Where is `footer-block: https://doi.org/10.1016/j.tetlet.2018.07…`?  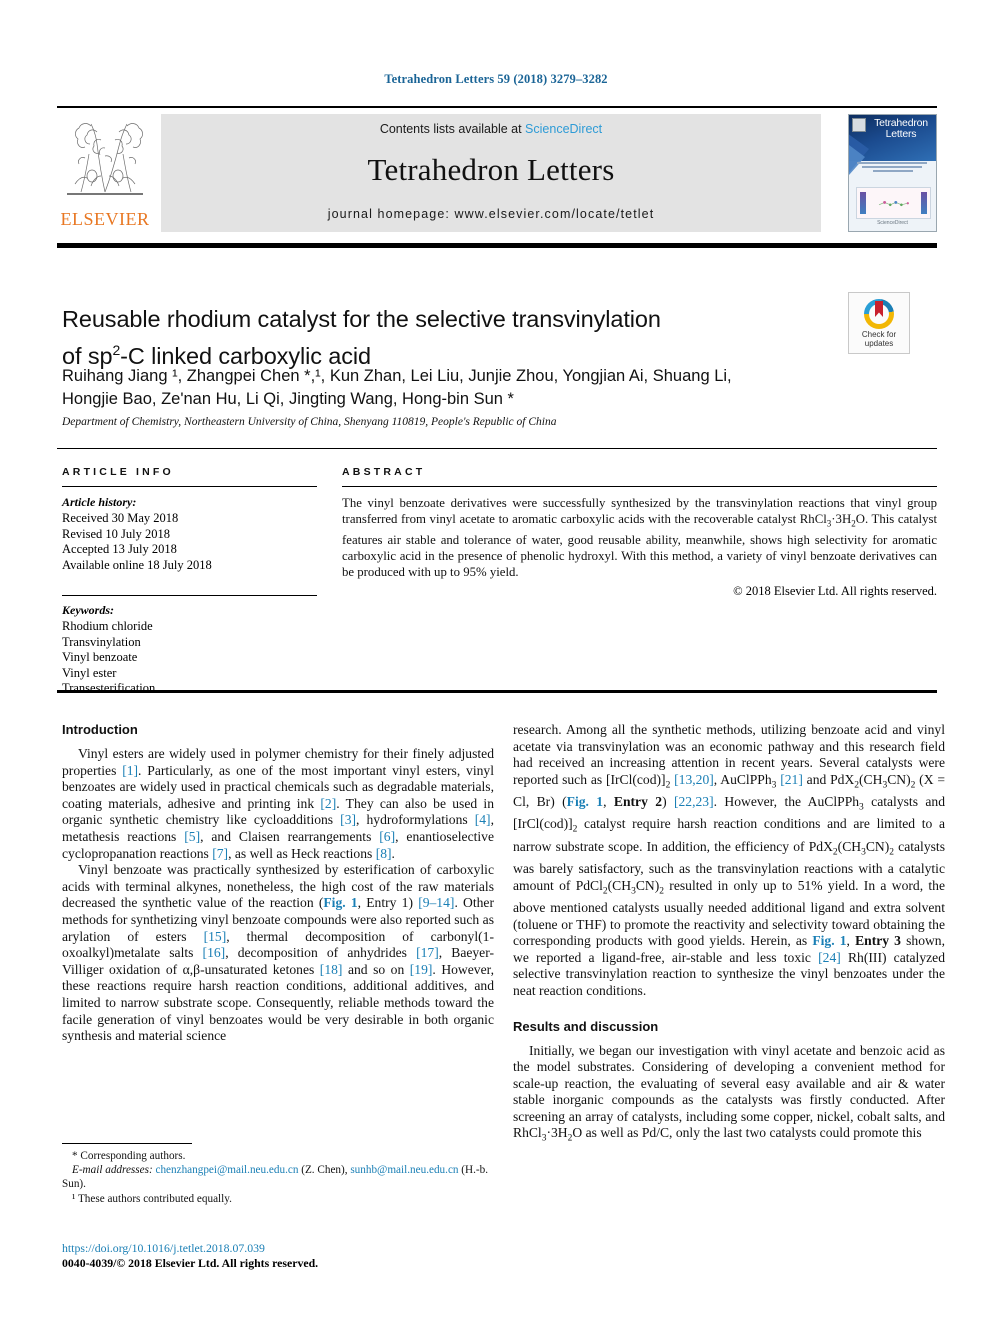 footer-block: https://doi.org/10.1016/j.tetlet.2018.07… is located at coordinates (278, 1256).